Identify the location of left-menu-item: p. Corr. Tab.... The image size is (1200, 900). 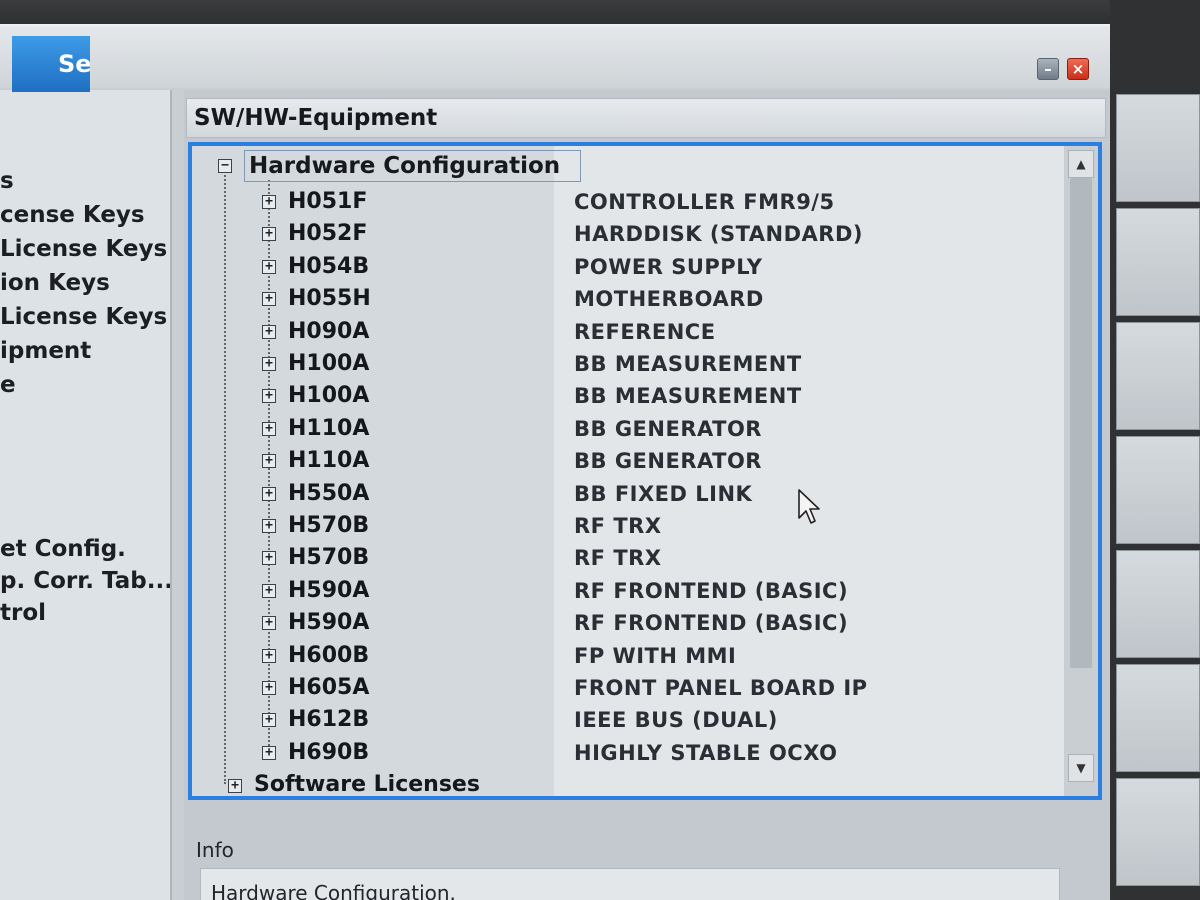
(85, 581).